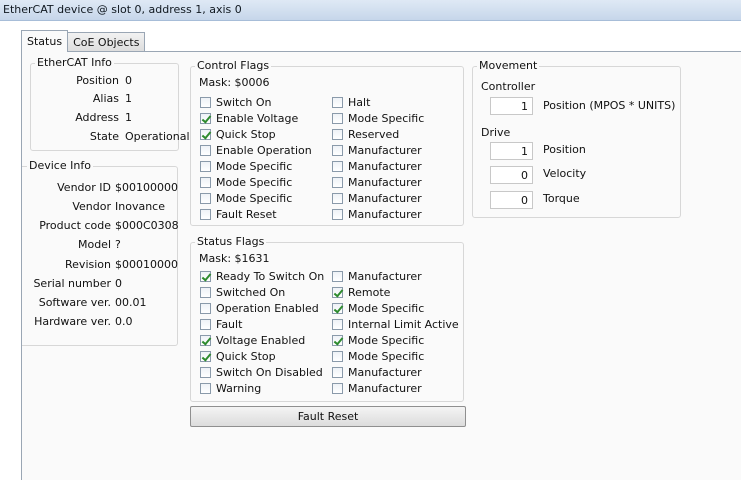  Describe the element at coordinates (252, 340) in the screenshot. I see `status-flag-voltage-enabled: Voltage Enabled` at that location.